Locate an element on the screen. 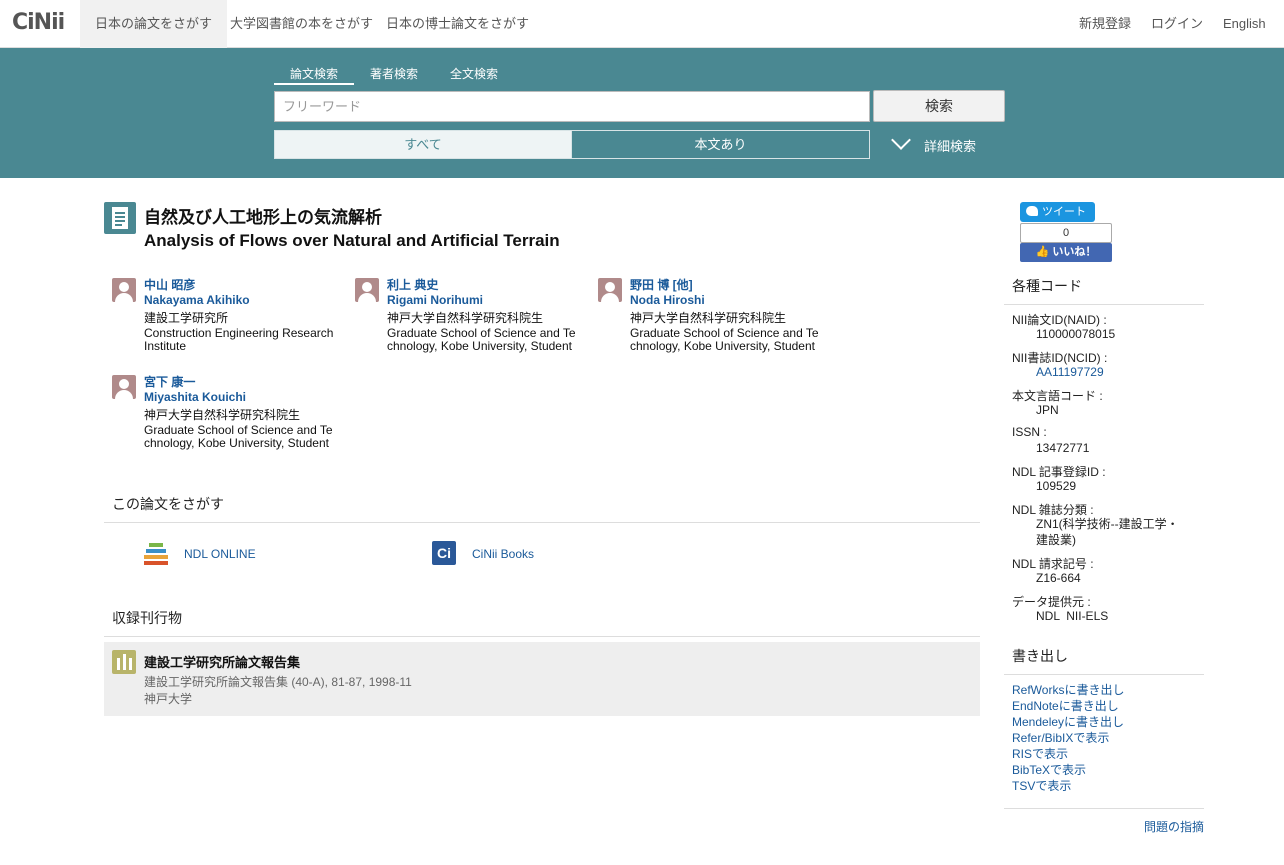  journal-icon is located at coordinates (124, 662).